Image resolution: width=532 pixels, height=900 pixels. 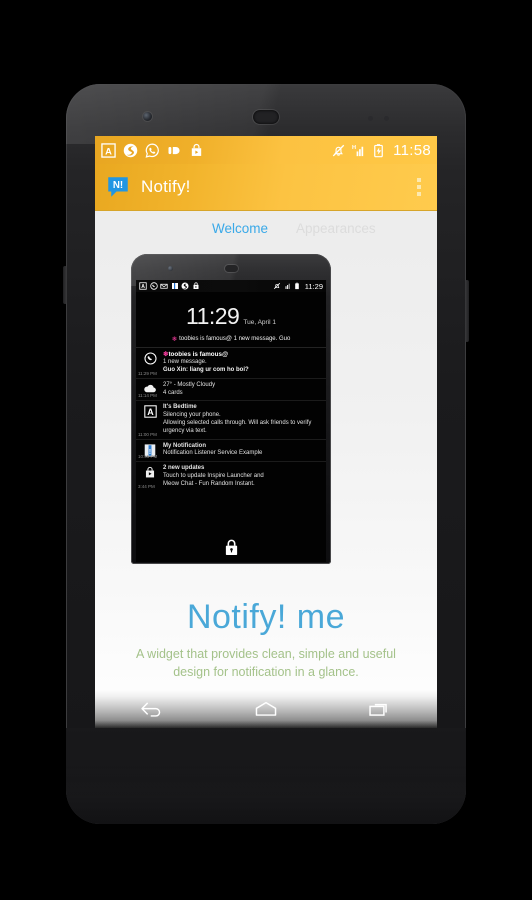 I want to click on pushbullet-icon, so click(x=174, y=150).